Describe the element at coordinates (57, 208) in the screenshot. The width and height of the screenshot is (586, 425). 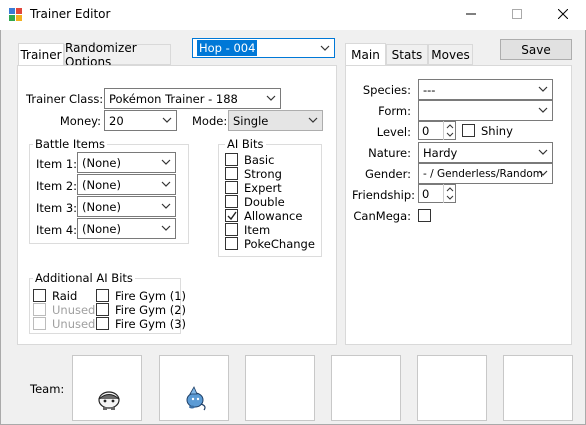
I see `item-3-label: Item 3:` at that location.